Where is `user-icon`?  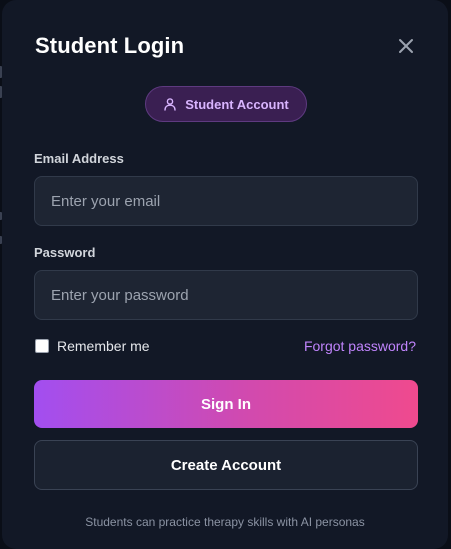
user-icon is located at coordinates (170, 104).